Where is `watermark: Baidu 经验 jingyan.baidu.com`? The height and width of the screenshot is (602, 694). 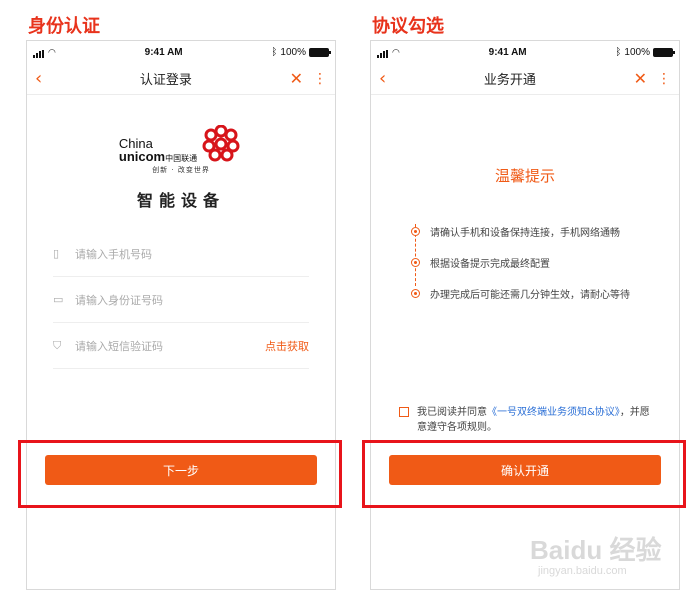
watermark: Baidu 经验 jingyan.baidu.com is located at coordinates (595, 553).